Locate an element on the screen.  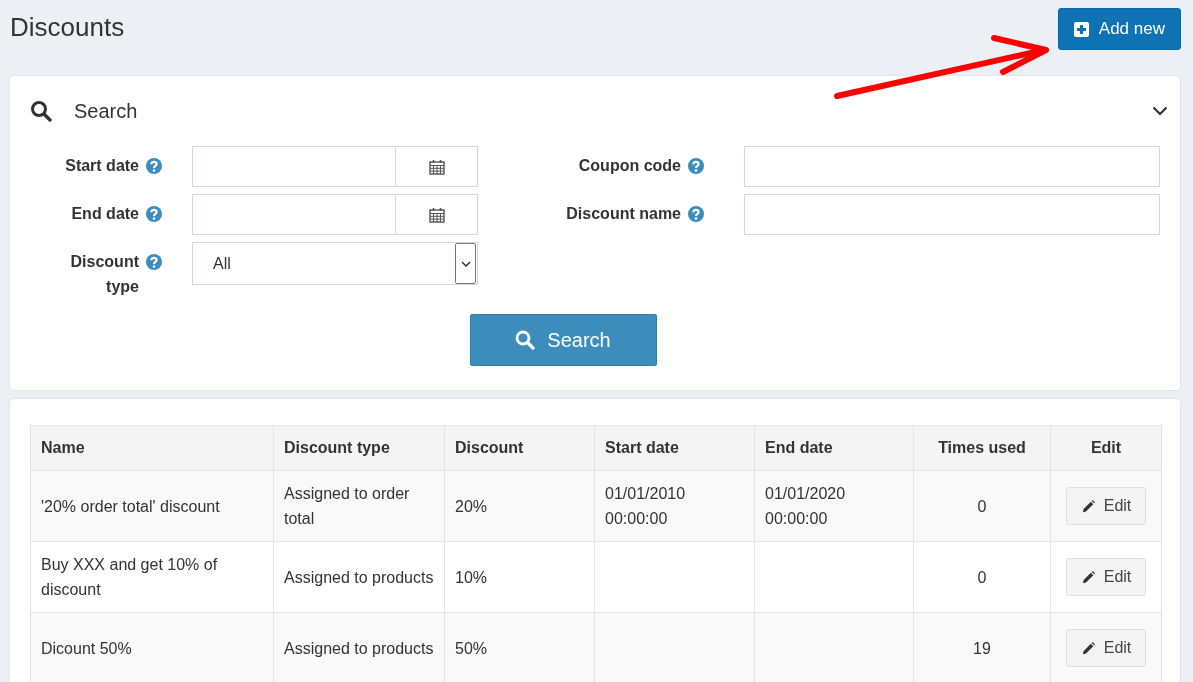
table-cell: '20% order total' discount is located at coordinates (152, 506).